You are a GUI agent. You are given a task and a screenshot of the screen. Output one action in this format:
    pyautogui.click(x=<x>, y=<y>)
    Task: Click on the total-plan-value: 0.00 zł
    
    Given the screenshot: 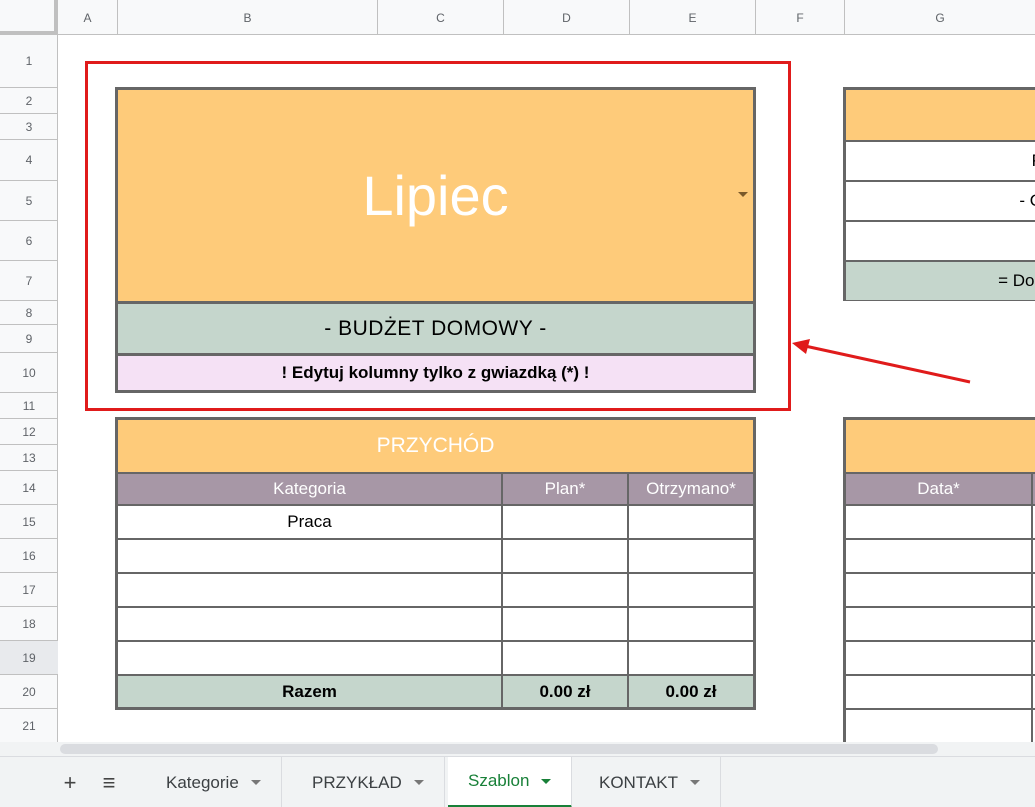 What is the action you would take?
    pyautogui.click(x=566, y=691)
    